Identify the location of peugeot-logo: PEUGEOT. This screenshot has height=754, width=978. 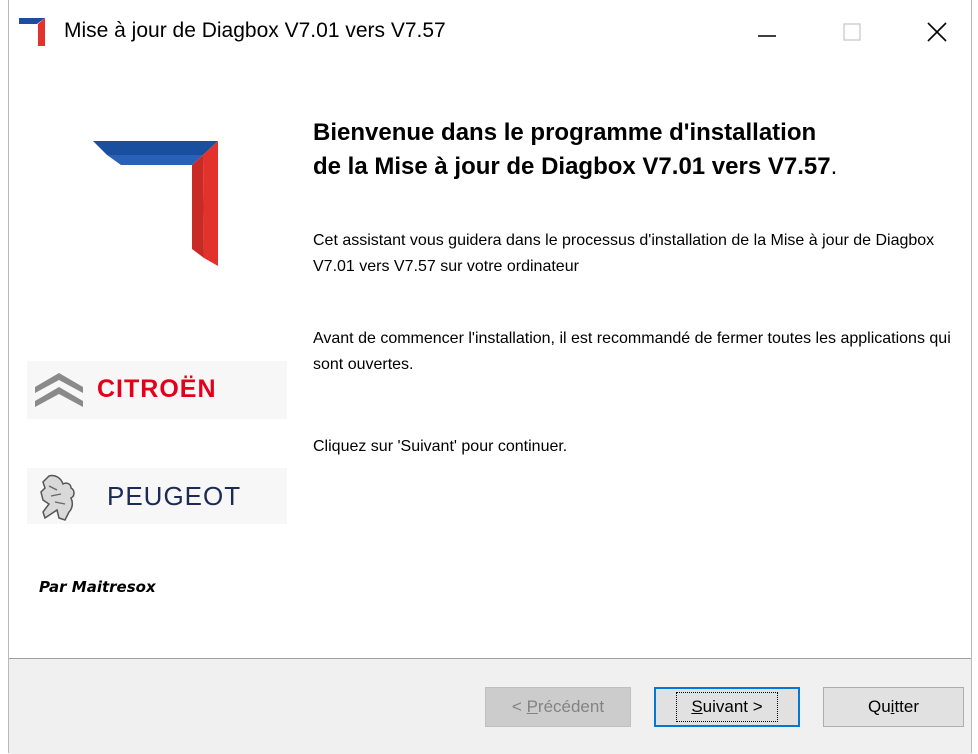
(157, 496).